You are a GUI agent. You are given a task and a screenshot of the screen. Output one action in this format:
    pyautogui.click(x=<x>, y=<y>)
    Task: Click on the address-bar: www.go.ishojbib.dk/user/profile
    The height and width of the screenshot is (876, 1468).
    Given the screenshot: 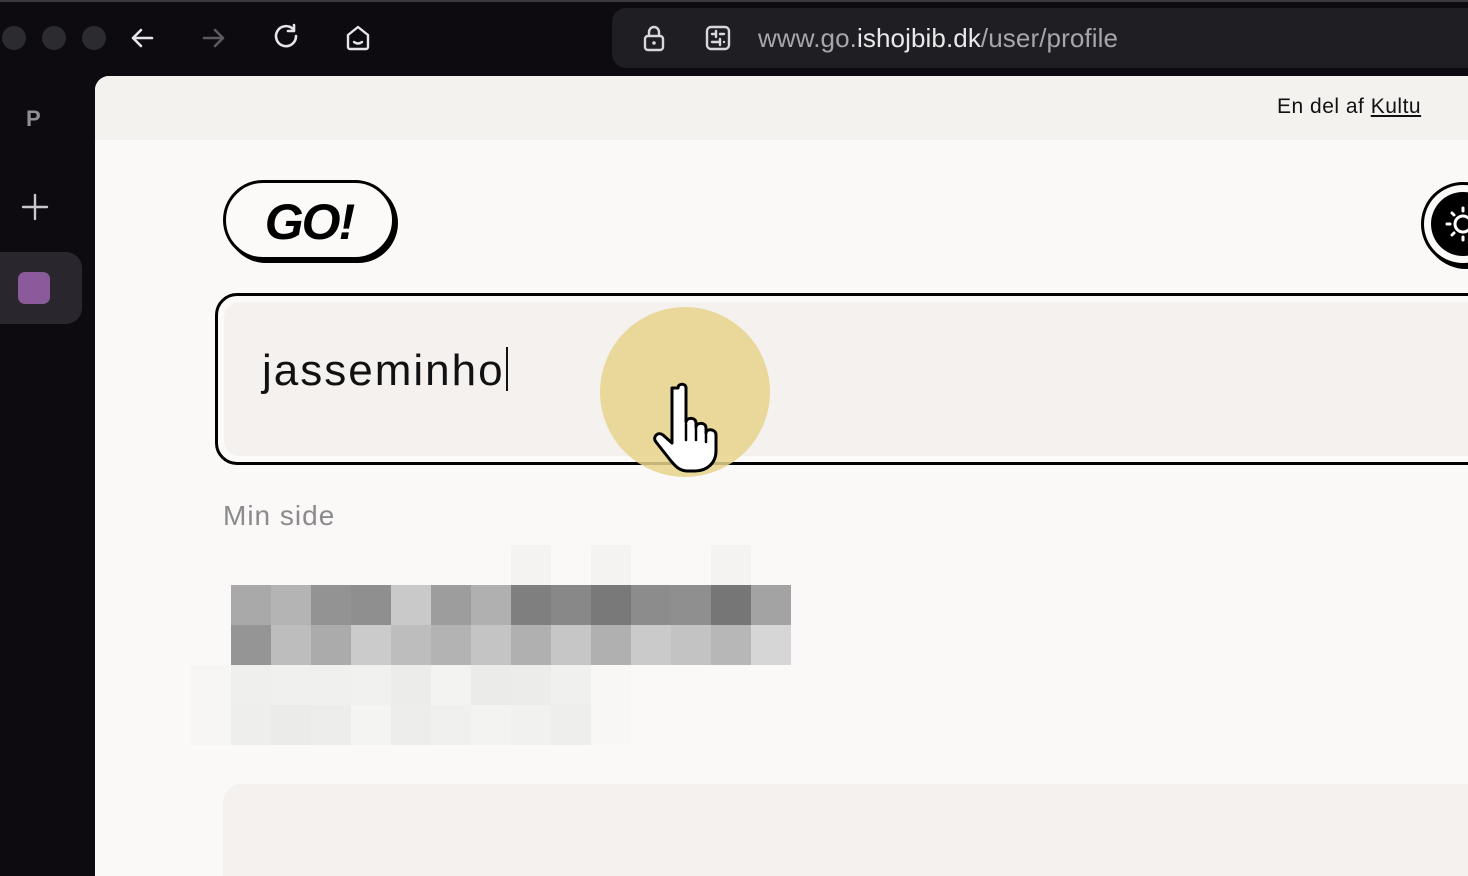 What is the action you would take?
    pyautogui.click(x=1040, y=38)
    